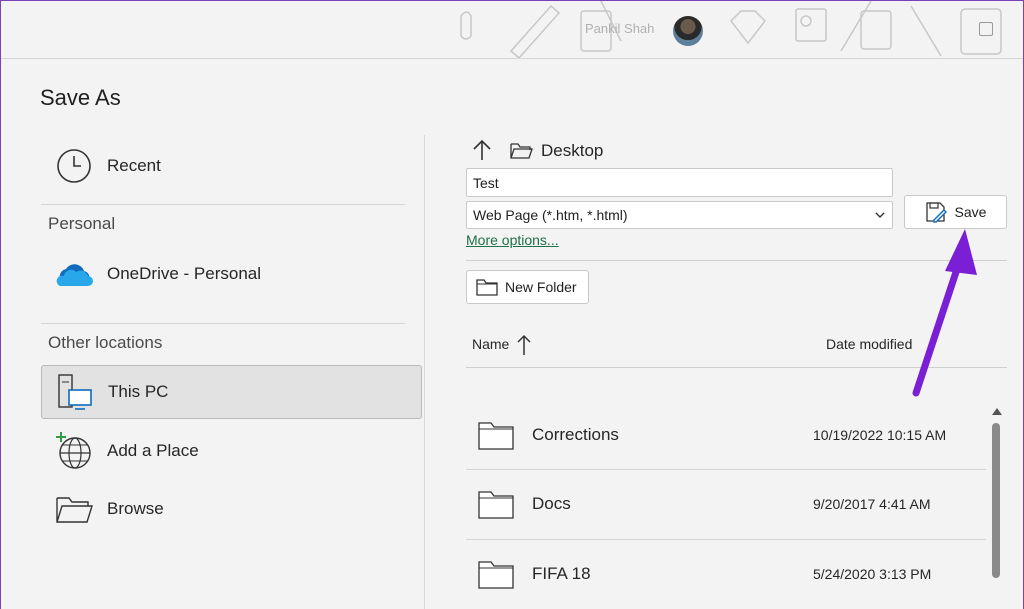  I want to click on file-list-row: Corrections 10/19/2022 10:15 AM, so click(726, 435).